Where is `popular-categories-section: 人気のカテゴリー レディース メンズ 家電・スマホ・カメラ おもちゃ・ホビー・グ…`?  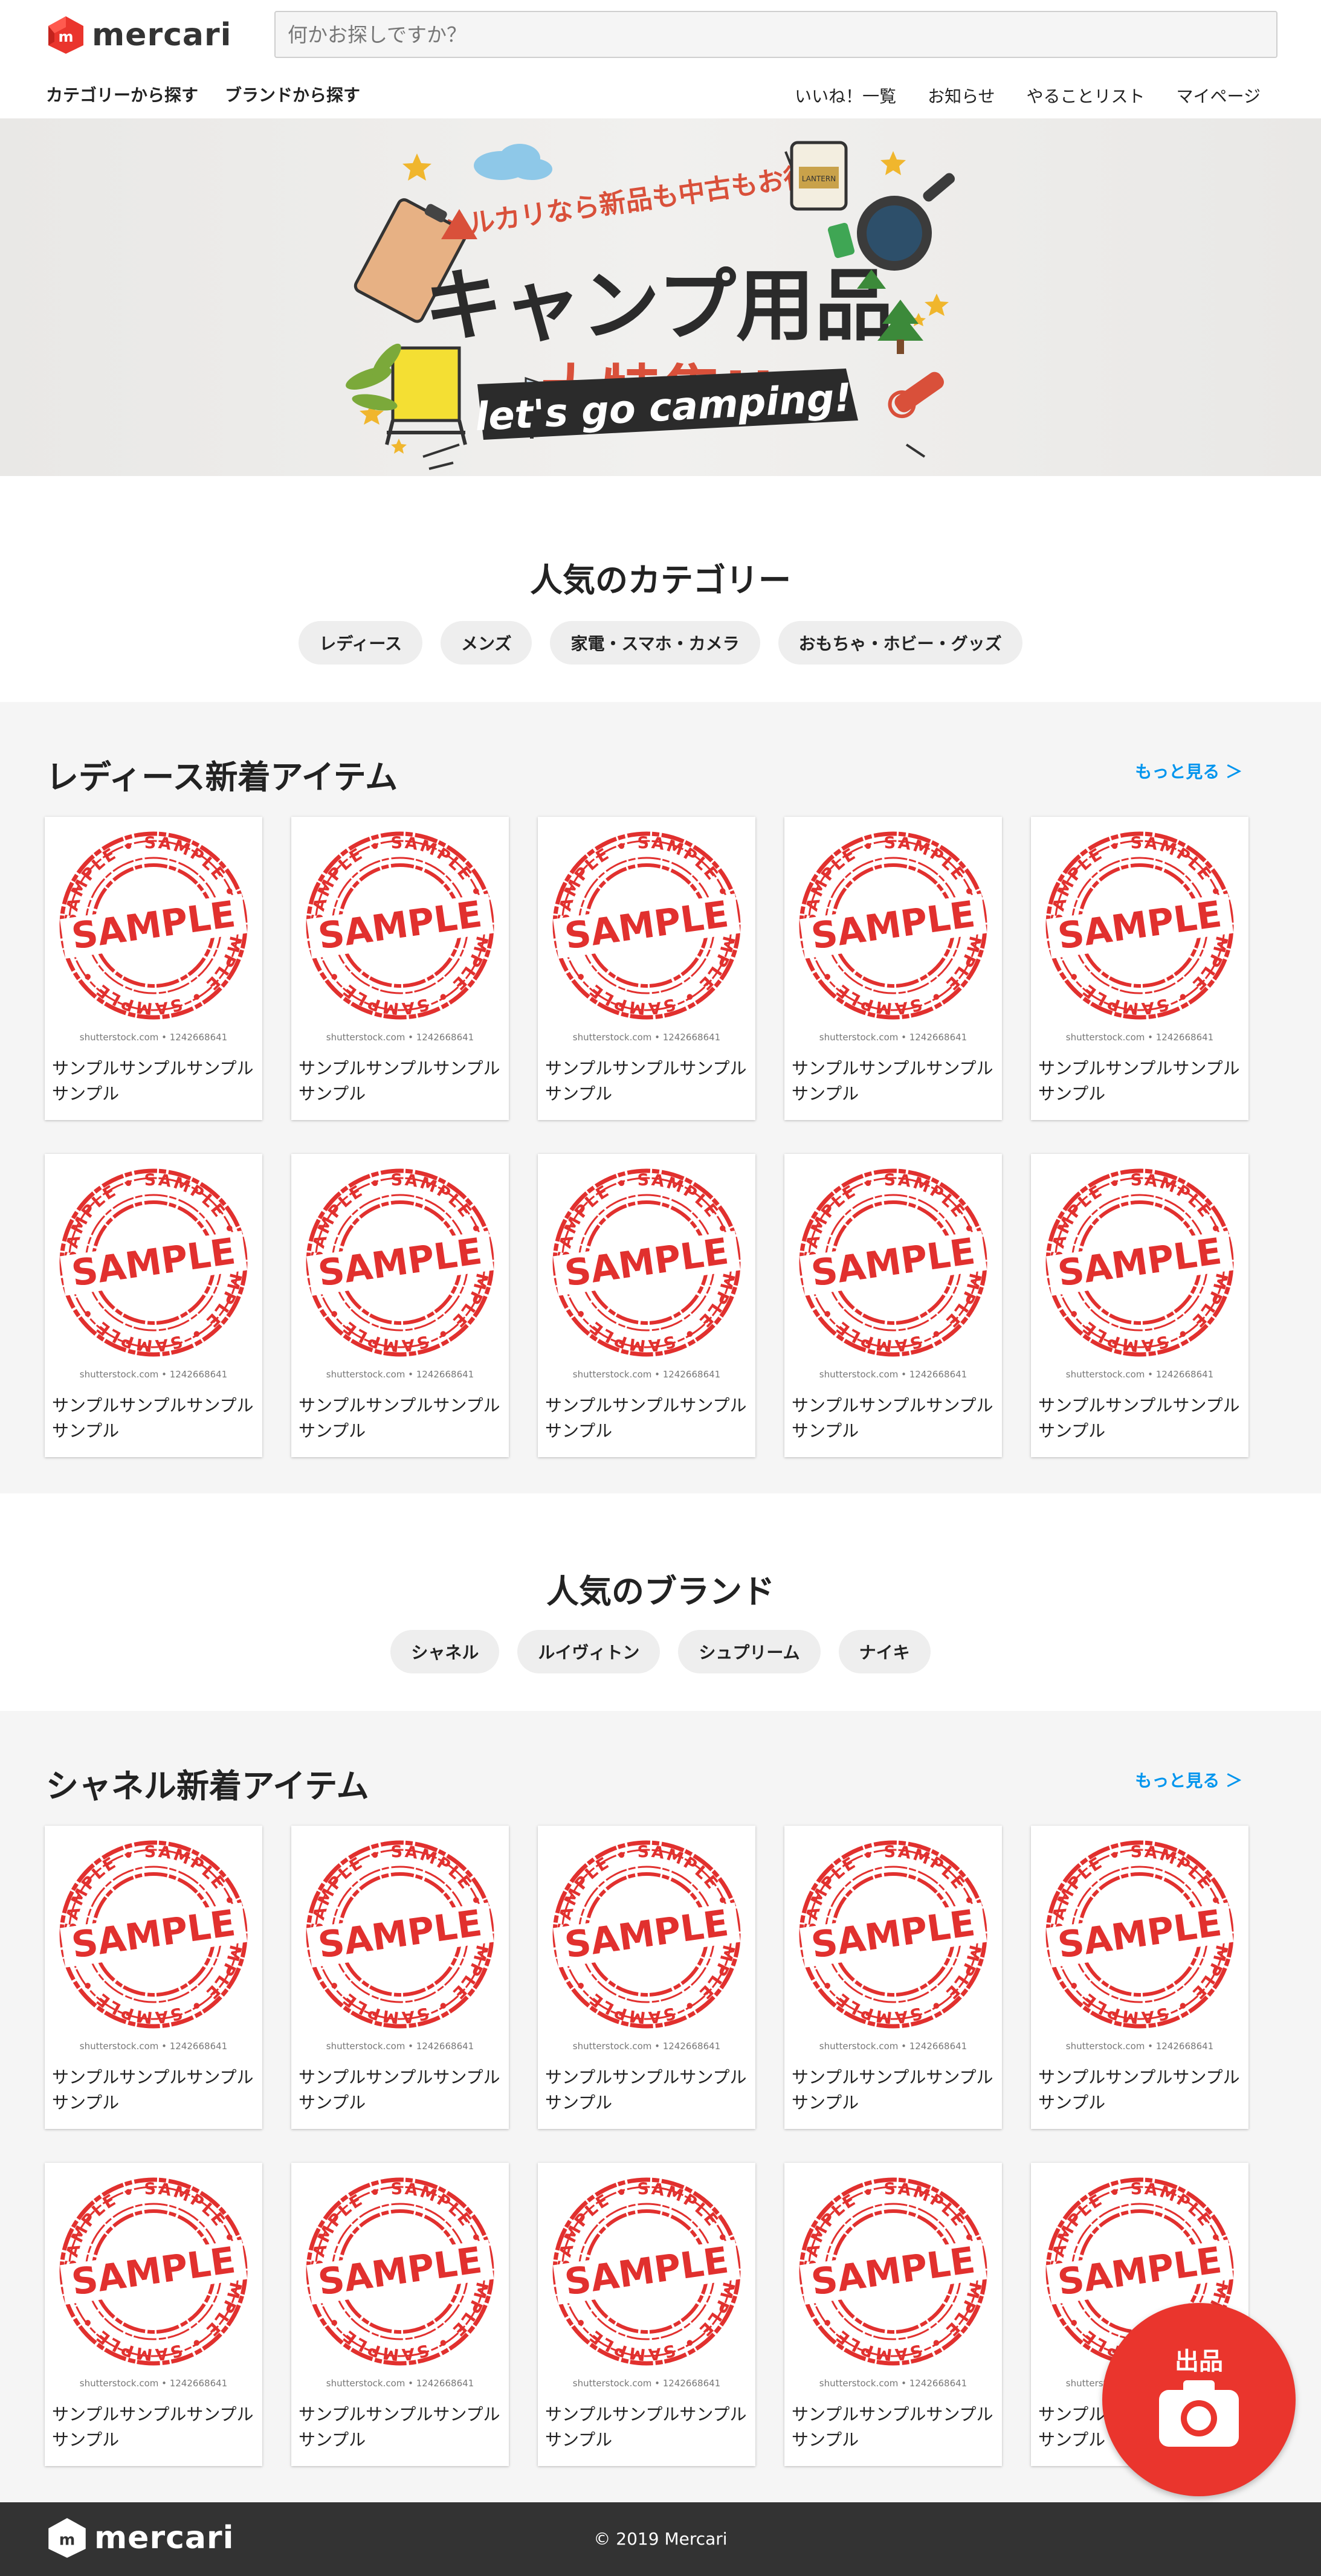 popular-categories-section: 人気のカテゴリー レディース メンズ 家電・スマホ・カメラ おもちゃ・ホビー・グ… is located at coordinates (660, 589).